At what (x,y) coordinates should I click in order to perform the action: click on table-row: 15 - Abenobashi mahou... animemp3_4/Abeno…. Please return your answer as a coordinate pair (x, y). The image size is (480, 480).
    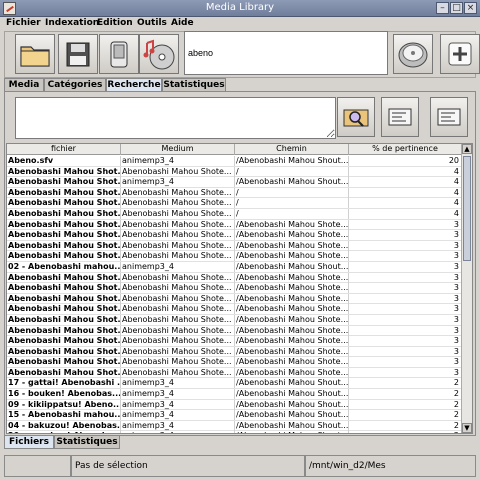
    Looking at the image, I should click on (234, 415).